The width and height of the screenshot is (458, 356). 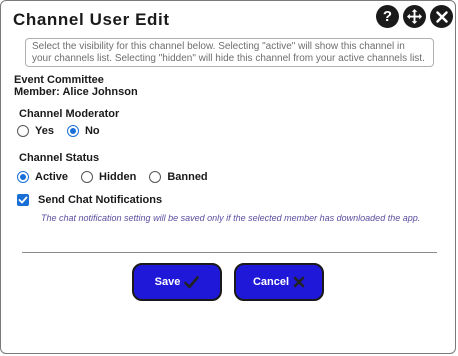 What do you see at coordinates (167, 282) in the screenshot?
I see `save-button-label: Save` at bounding box center [167, 282].